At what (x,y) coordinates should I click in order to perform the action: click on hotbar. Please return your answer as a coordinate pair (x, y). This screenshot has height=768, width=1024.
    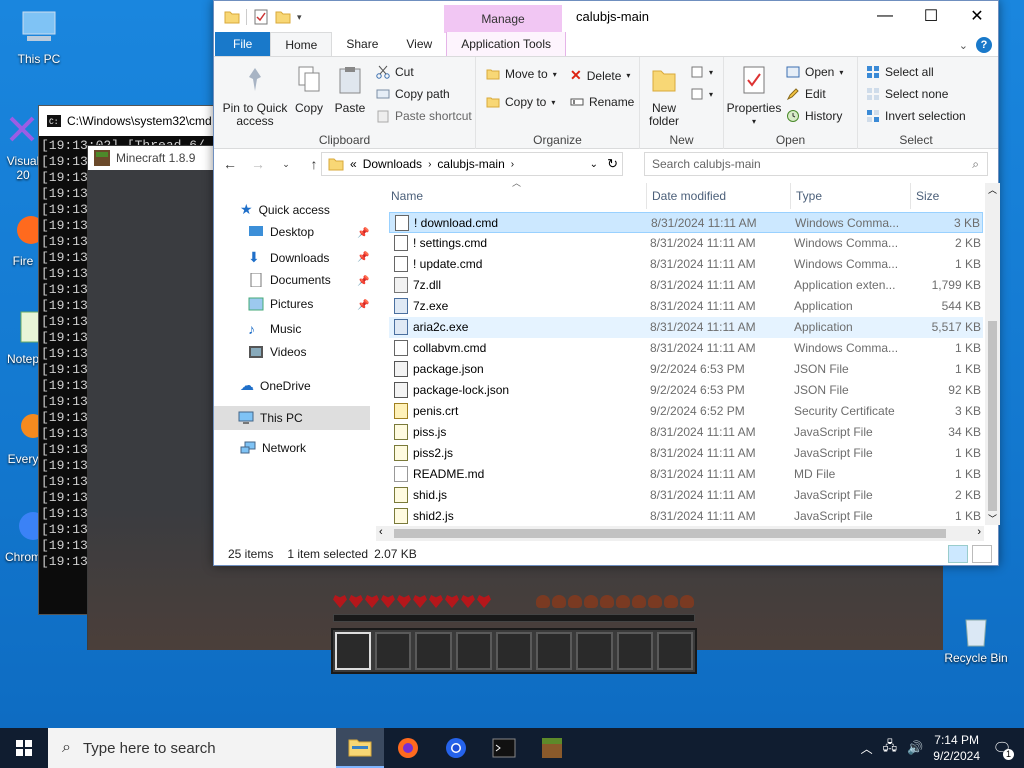
    Looking at the image, I should click on (514, 651).